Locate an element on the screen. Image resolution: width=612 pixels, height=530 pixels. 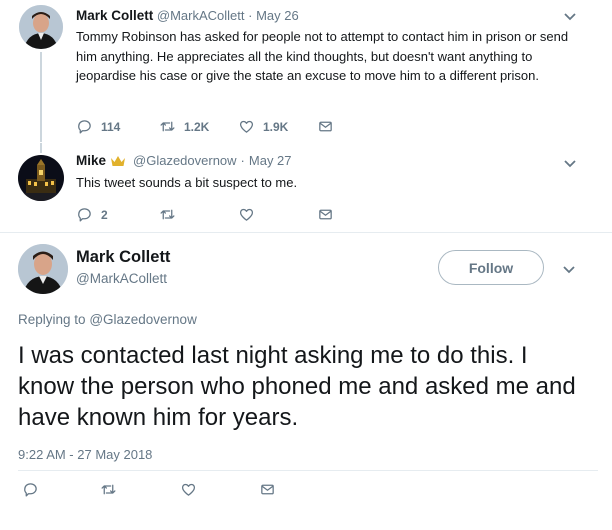
tweet-1-reply-button: 114 is located at coordinates (98, 126).